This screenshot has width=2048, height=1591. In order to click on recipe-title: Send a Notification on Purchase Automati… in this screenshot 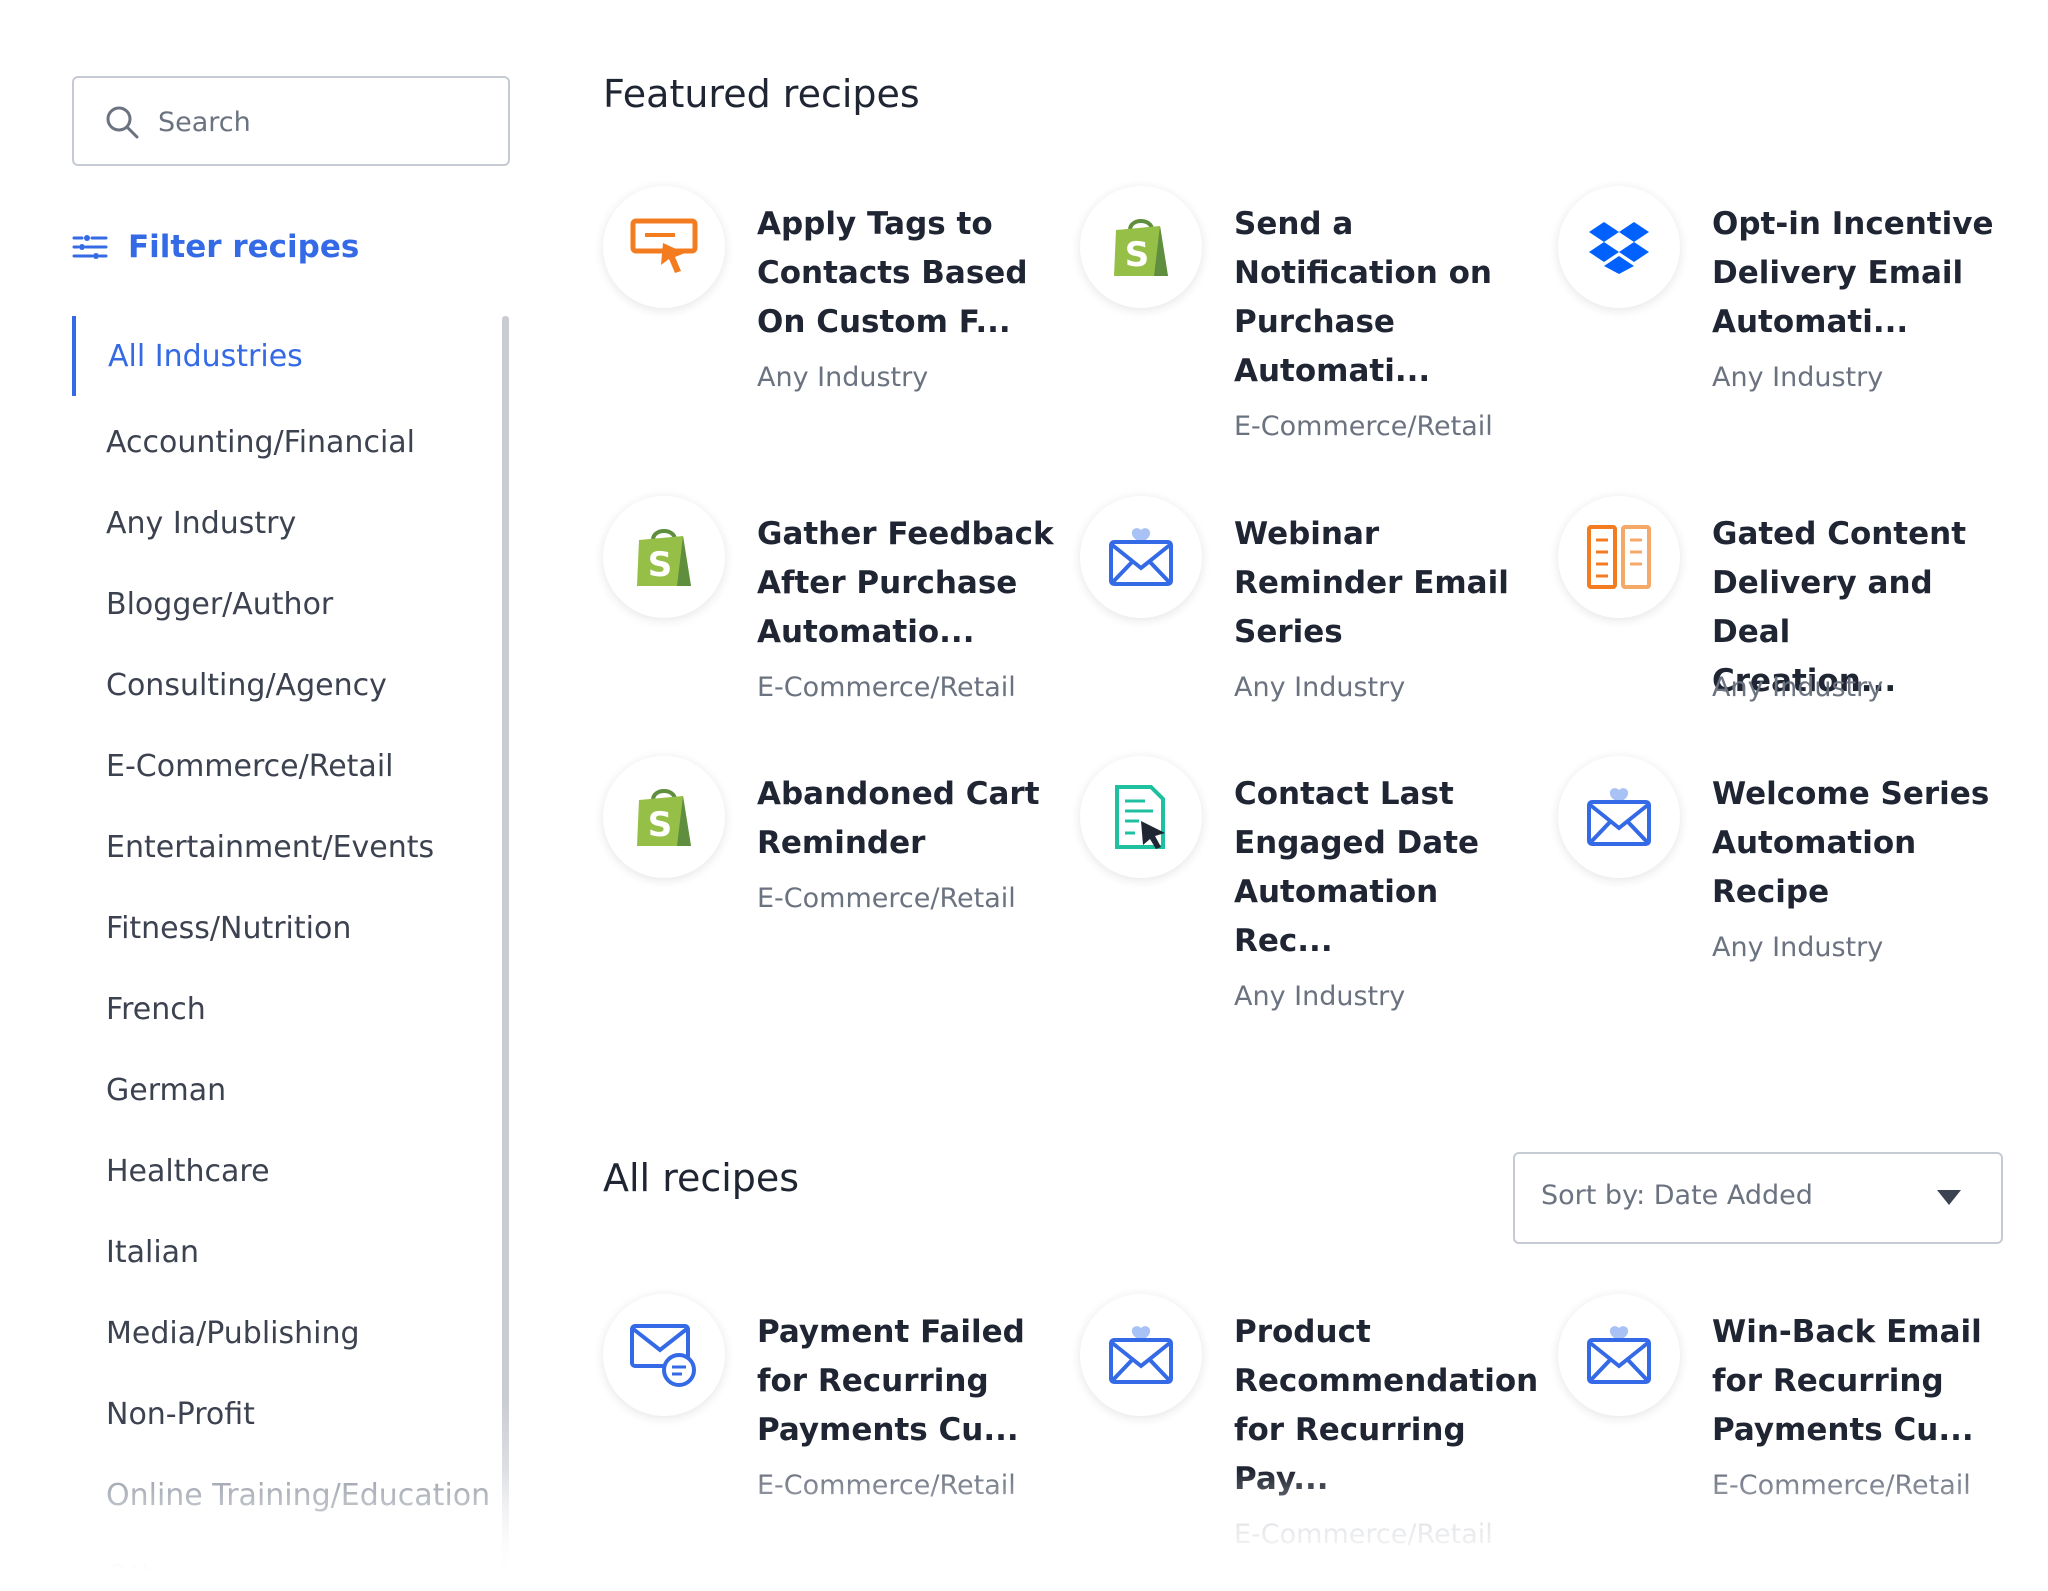, I will do `click(1363, 297)`.